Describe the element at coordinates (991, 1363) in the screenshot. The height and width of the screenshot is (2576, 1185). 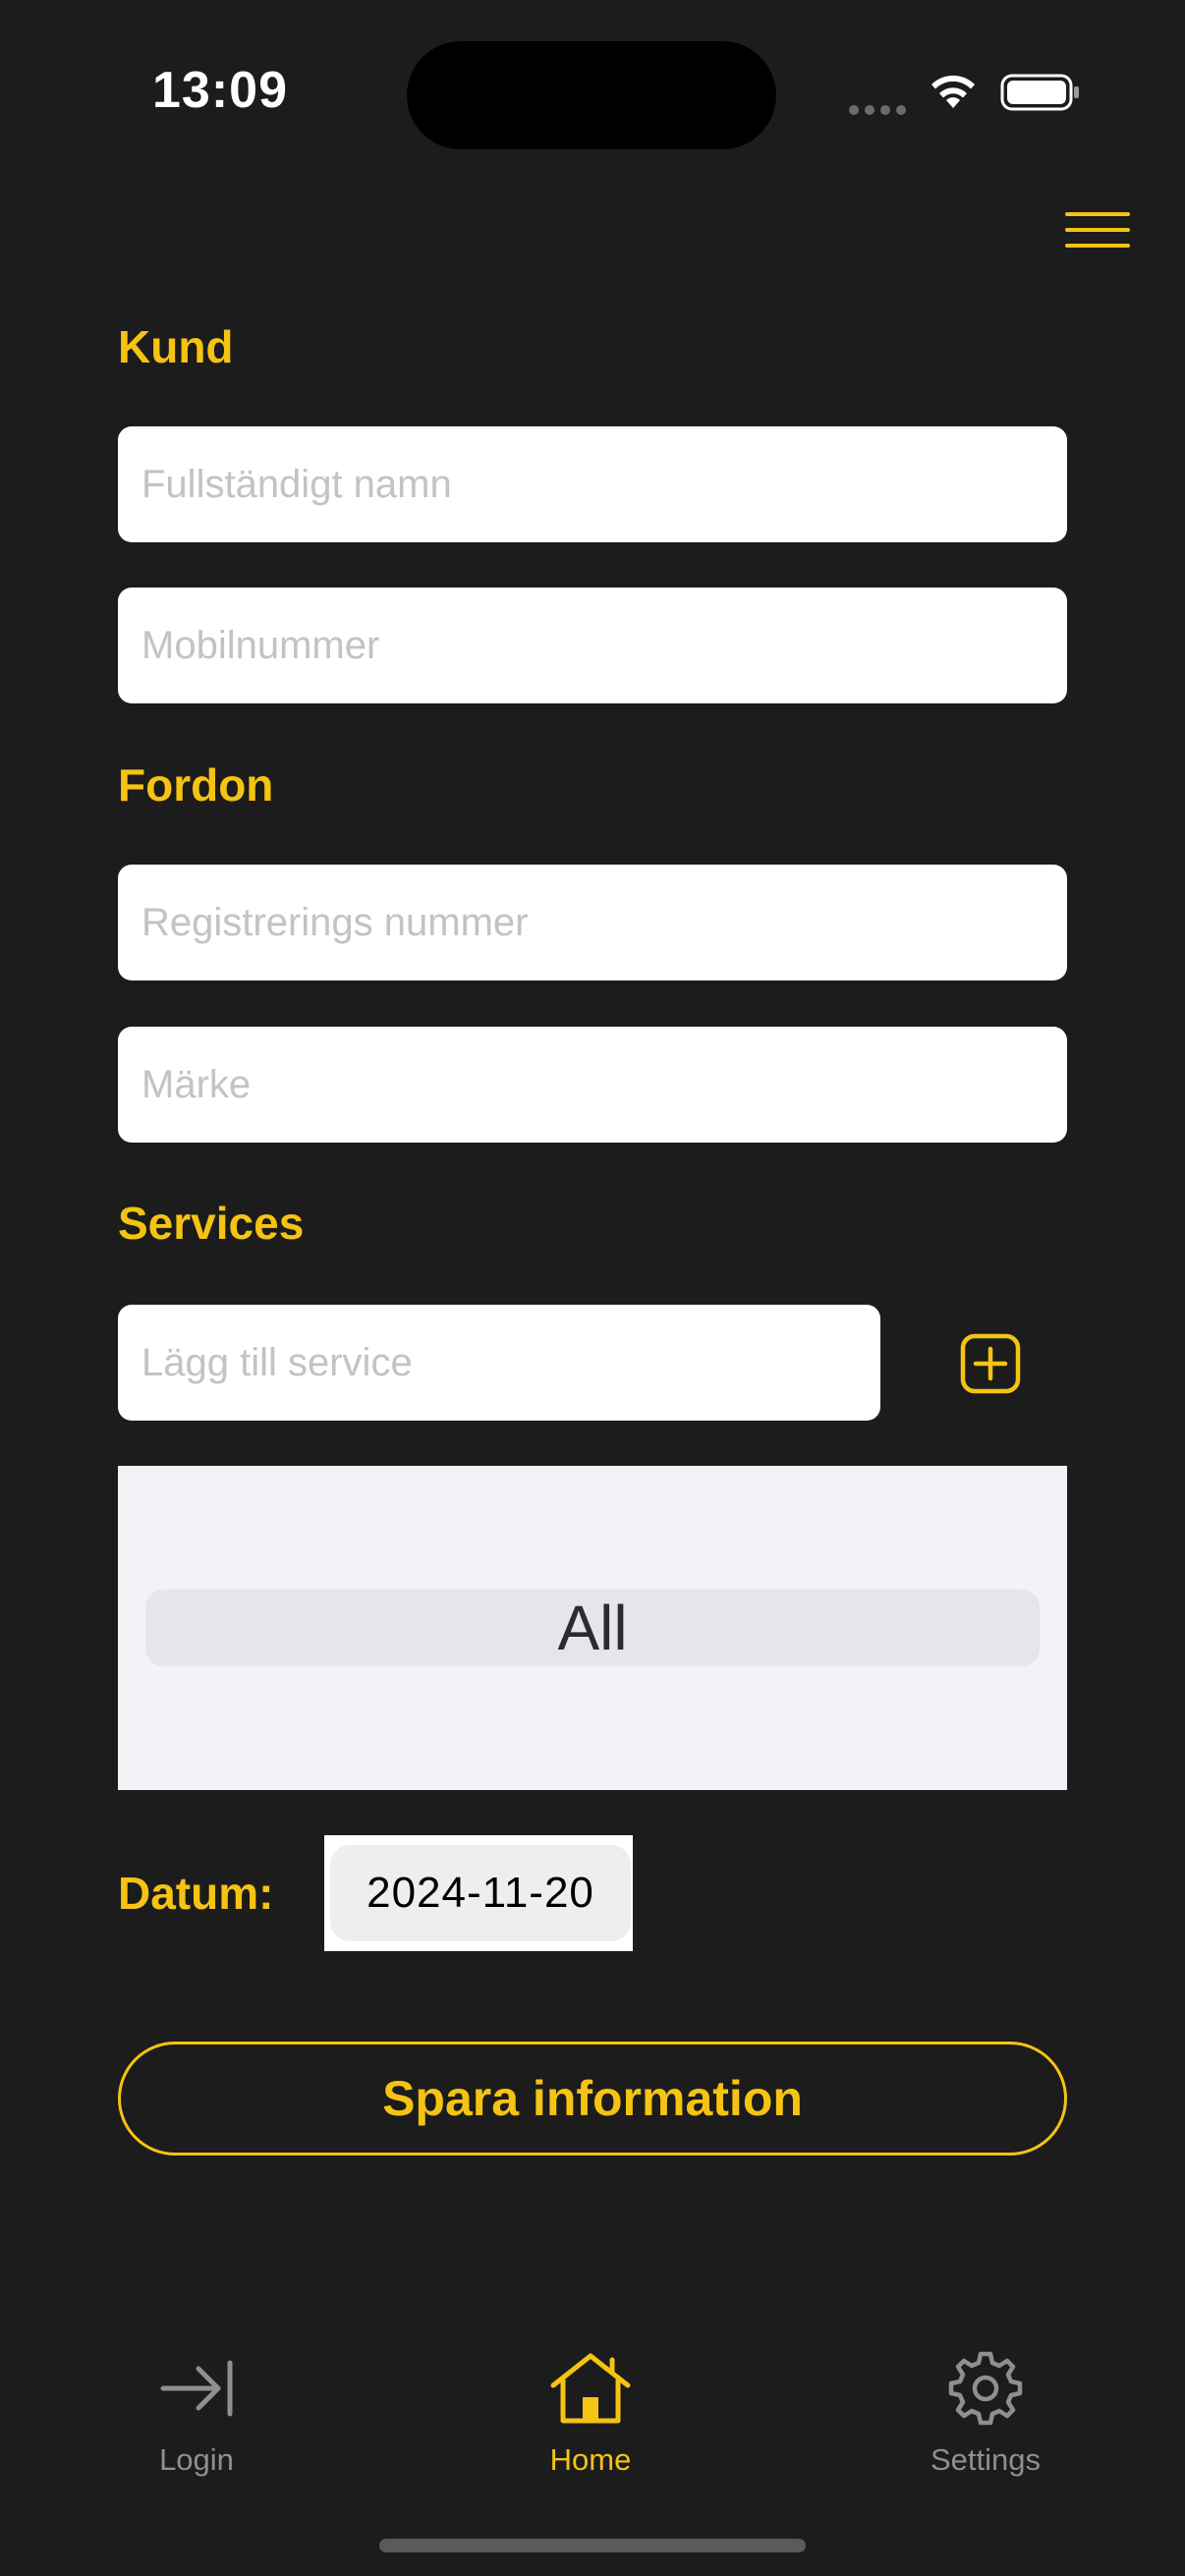
I see `add-service-icon` at that location.